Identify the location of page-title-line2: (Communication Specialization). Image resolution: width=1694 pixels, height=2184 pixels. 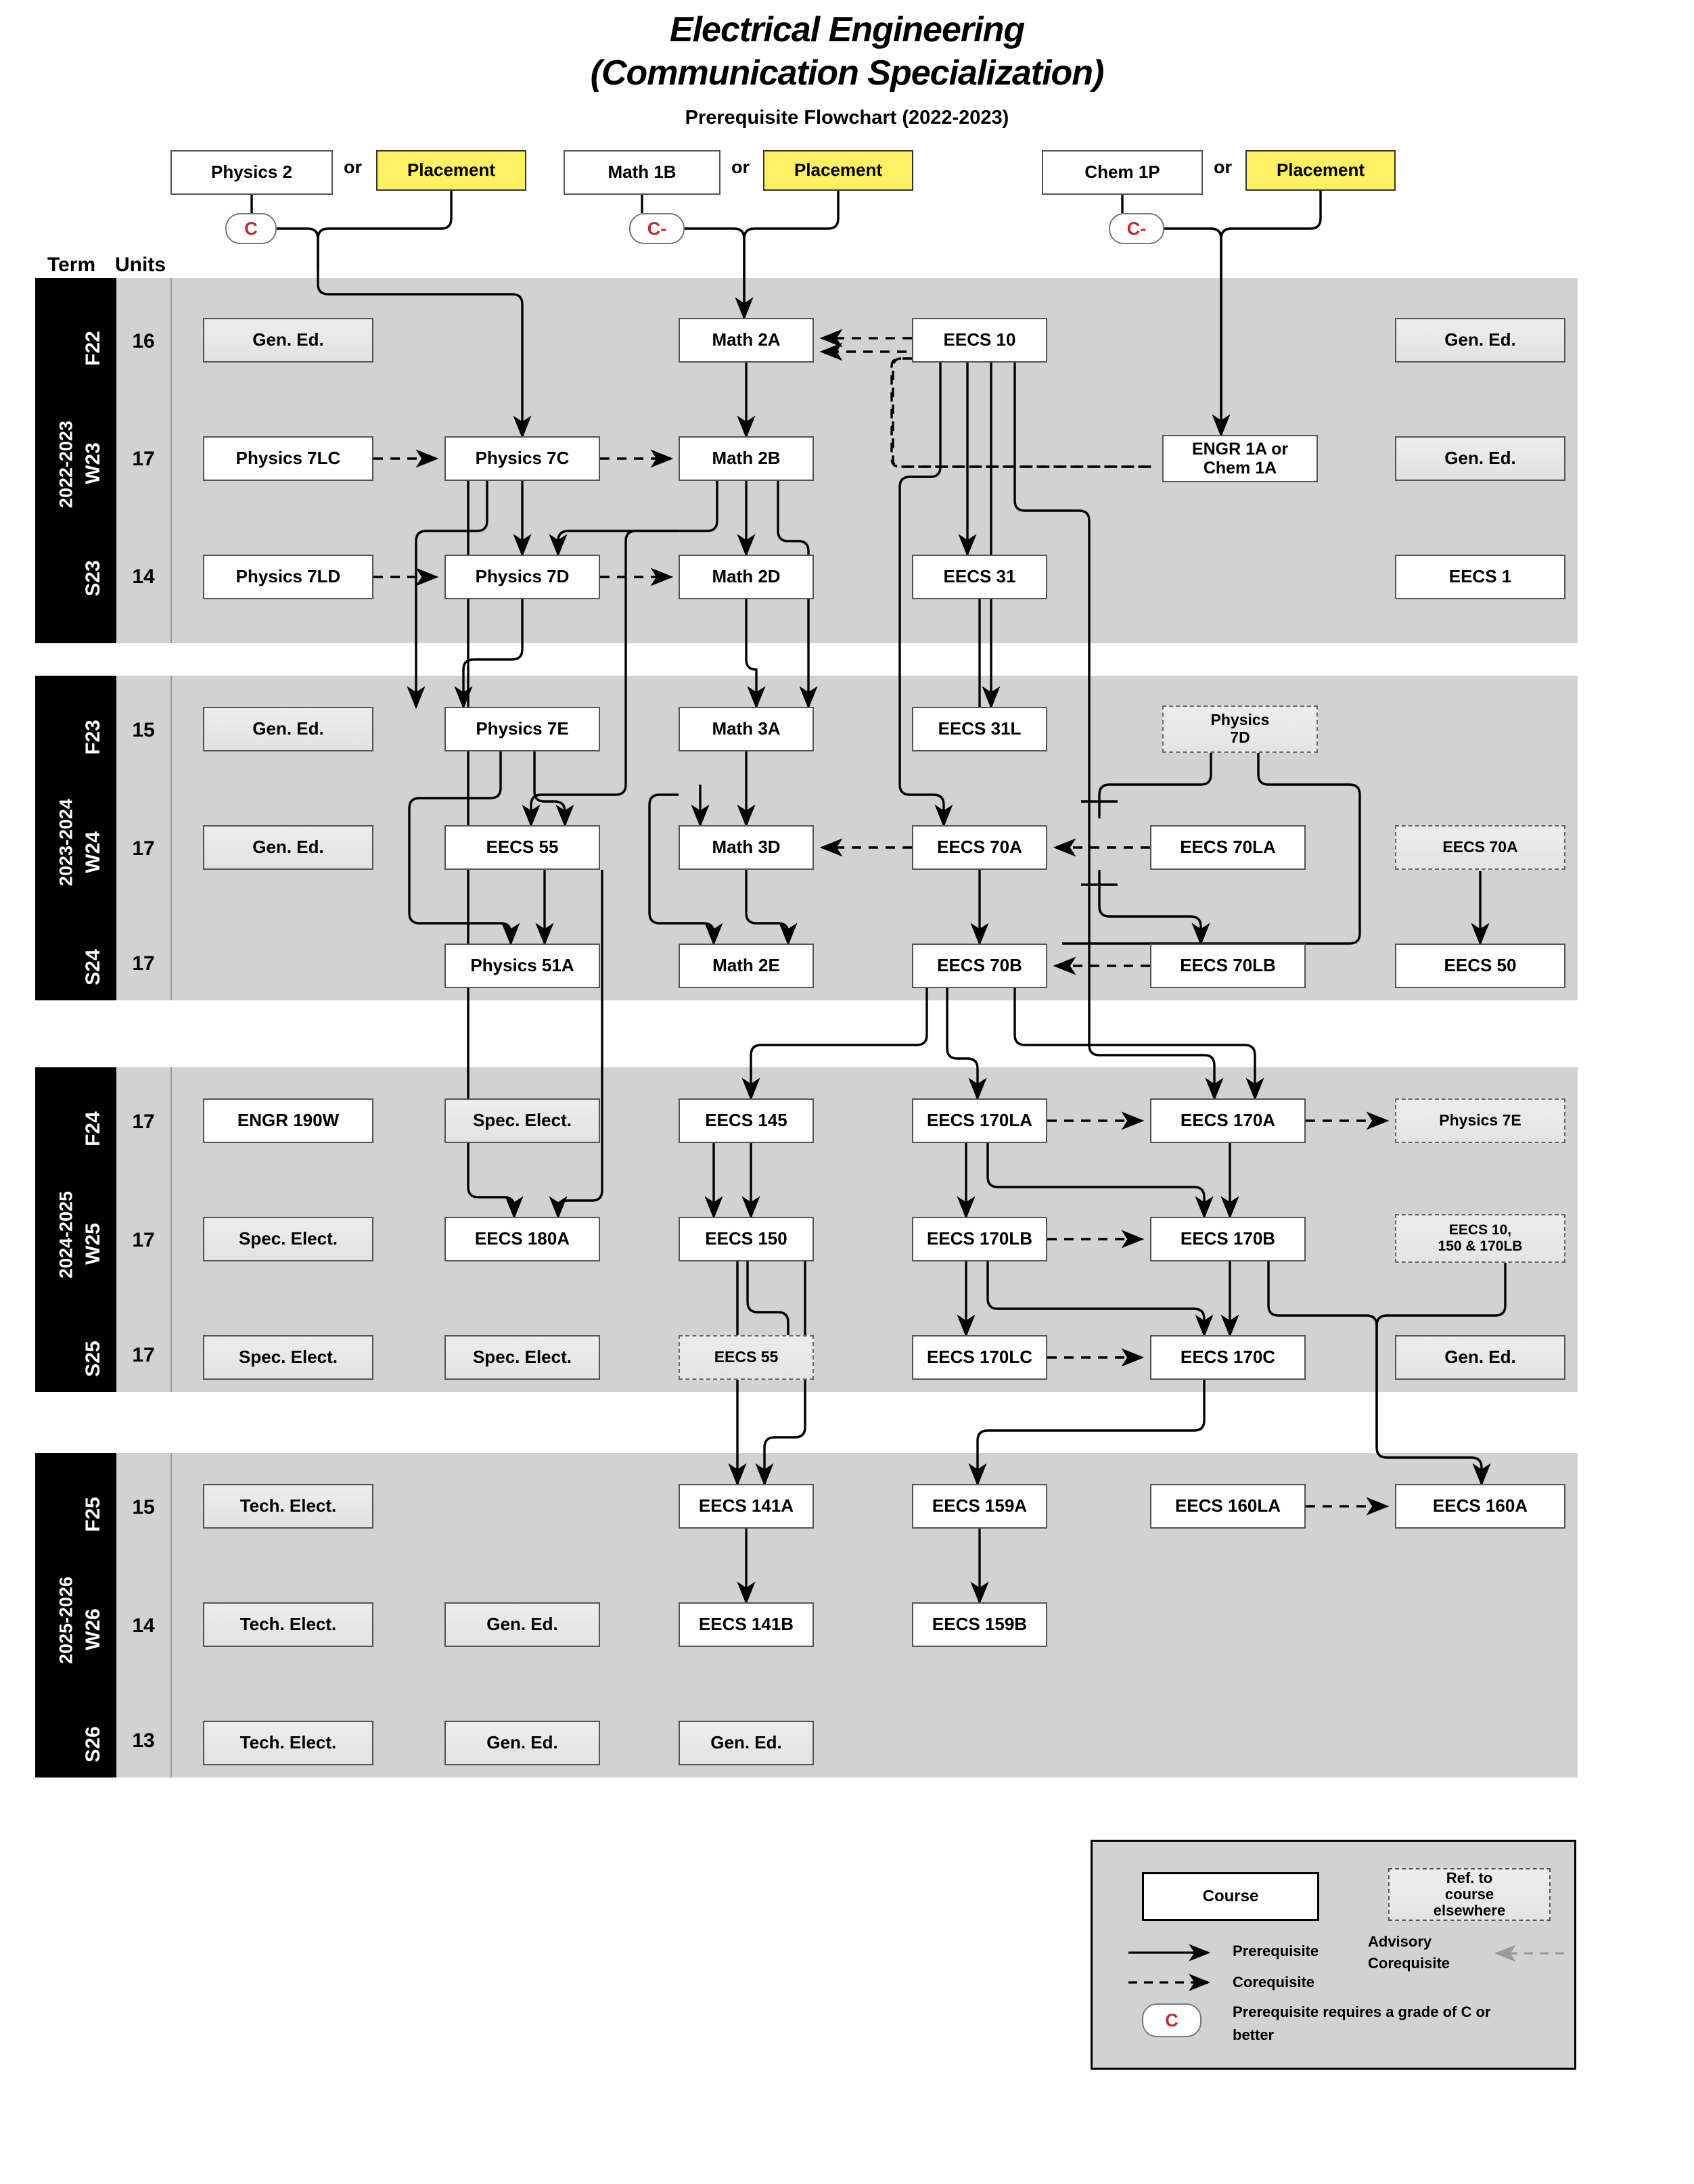
(848, 73).